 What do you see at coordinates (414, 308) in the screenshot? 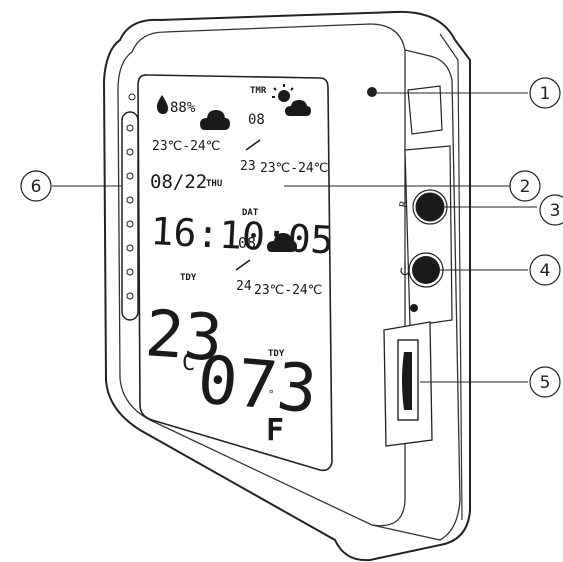
I see `small-hole` at bounding box center [414, 308].